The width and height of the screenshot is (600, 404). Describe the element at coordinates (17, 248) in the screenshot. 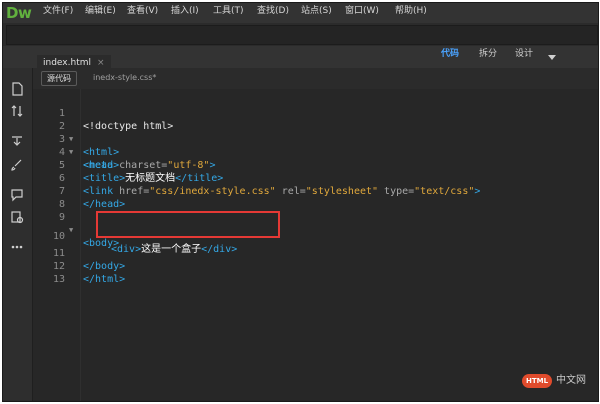

I see `more-options-icon` at that location.